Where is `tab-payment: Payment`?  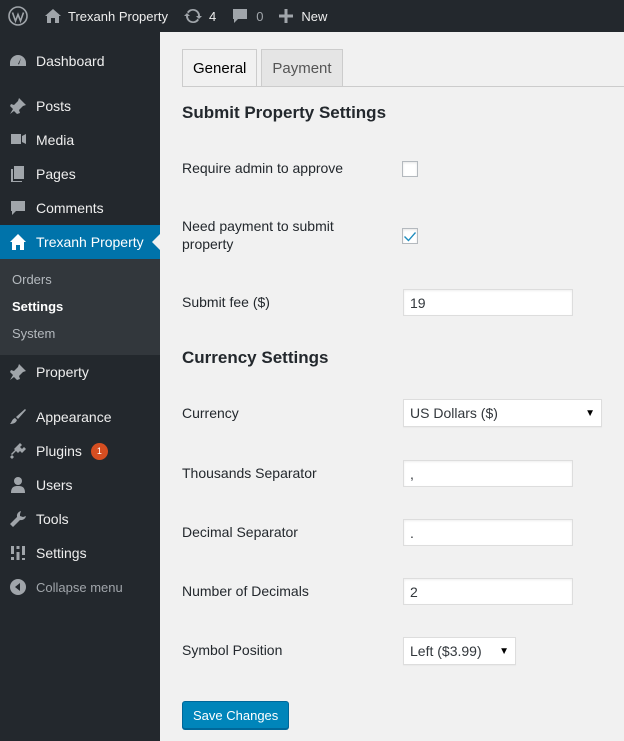 tab-payment: Payment is located at coordinates (302, 68).